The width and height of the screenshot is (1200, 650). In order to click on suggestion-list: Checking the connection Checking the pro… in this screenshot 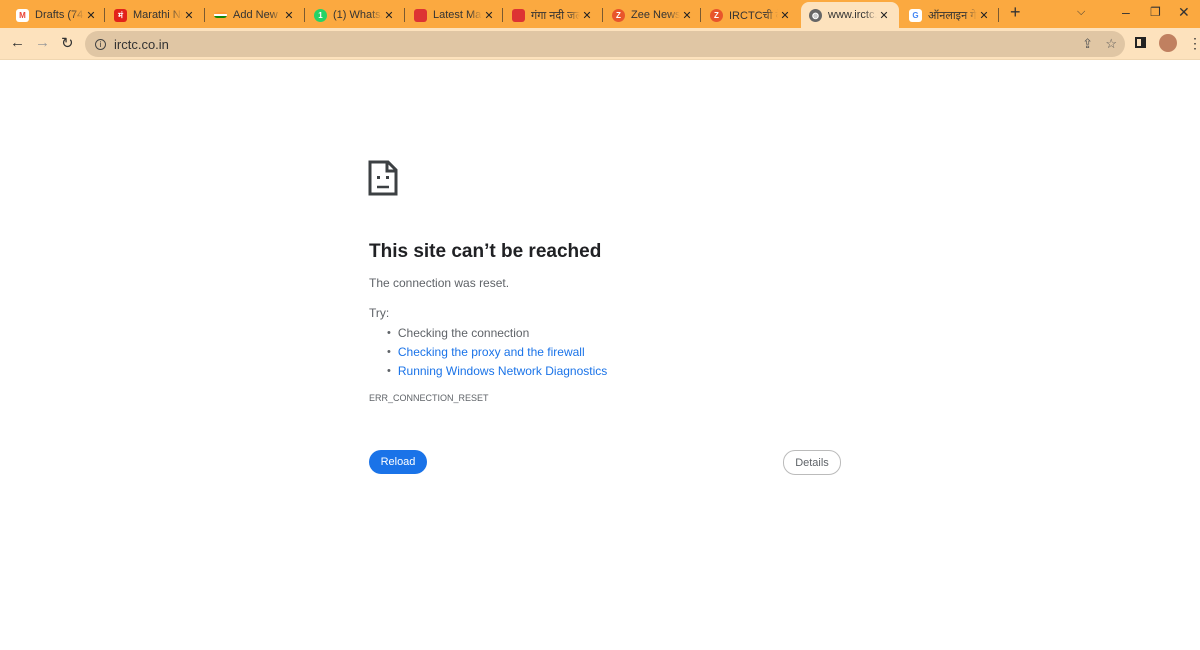, I will do `click(615, 351)`.